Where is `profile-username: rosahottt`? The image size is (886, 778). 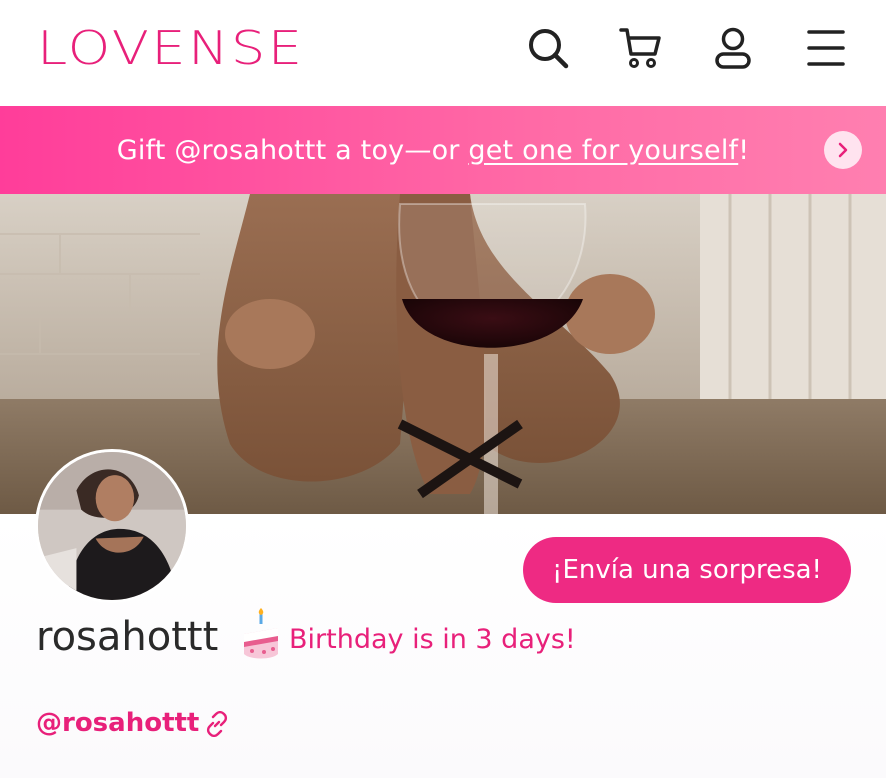
profile-username: rosahottt is located at coordinates (127, 637).